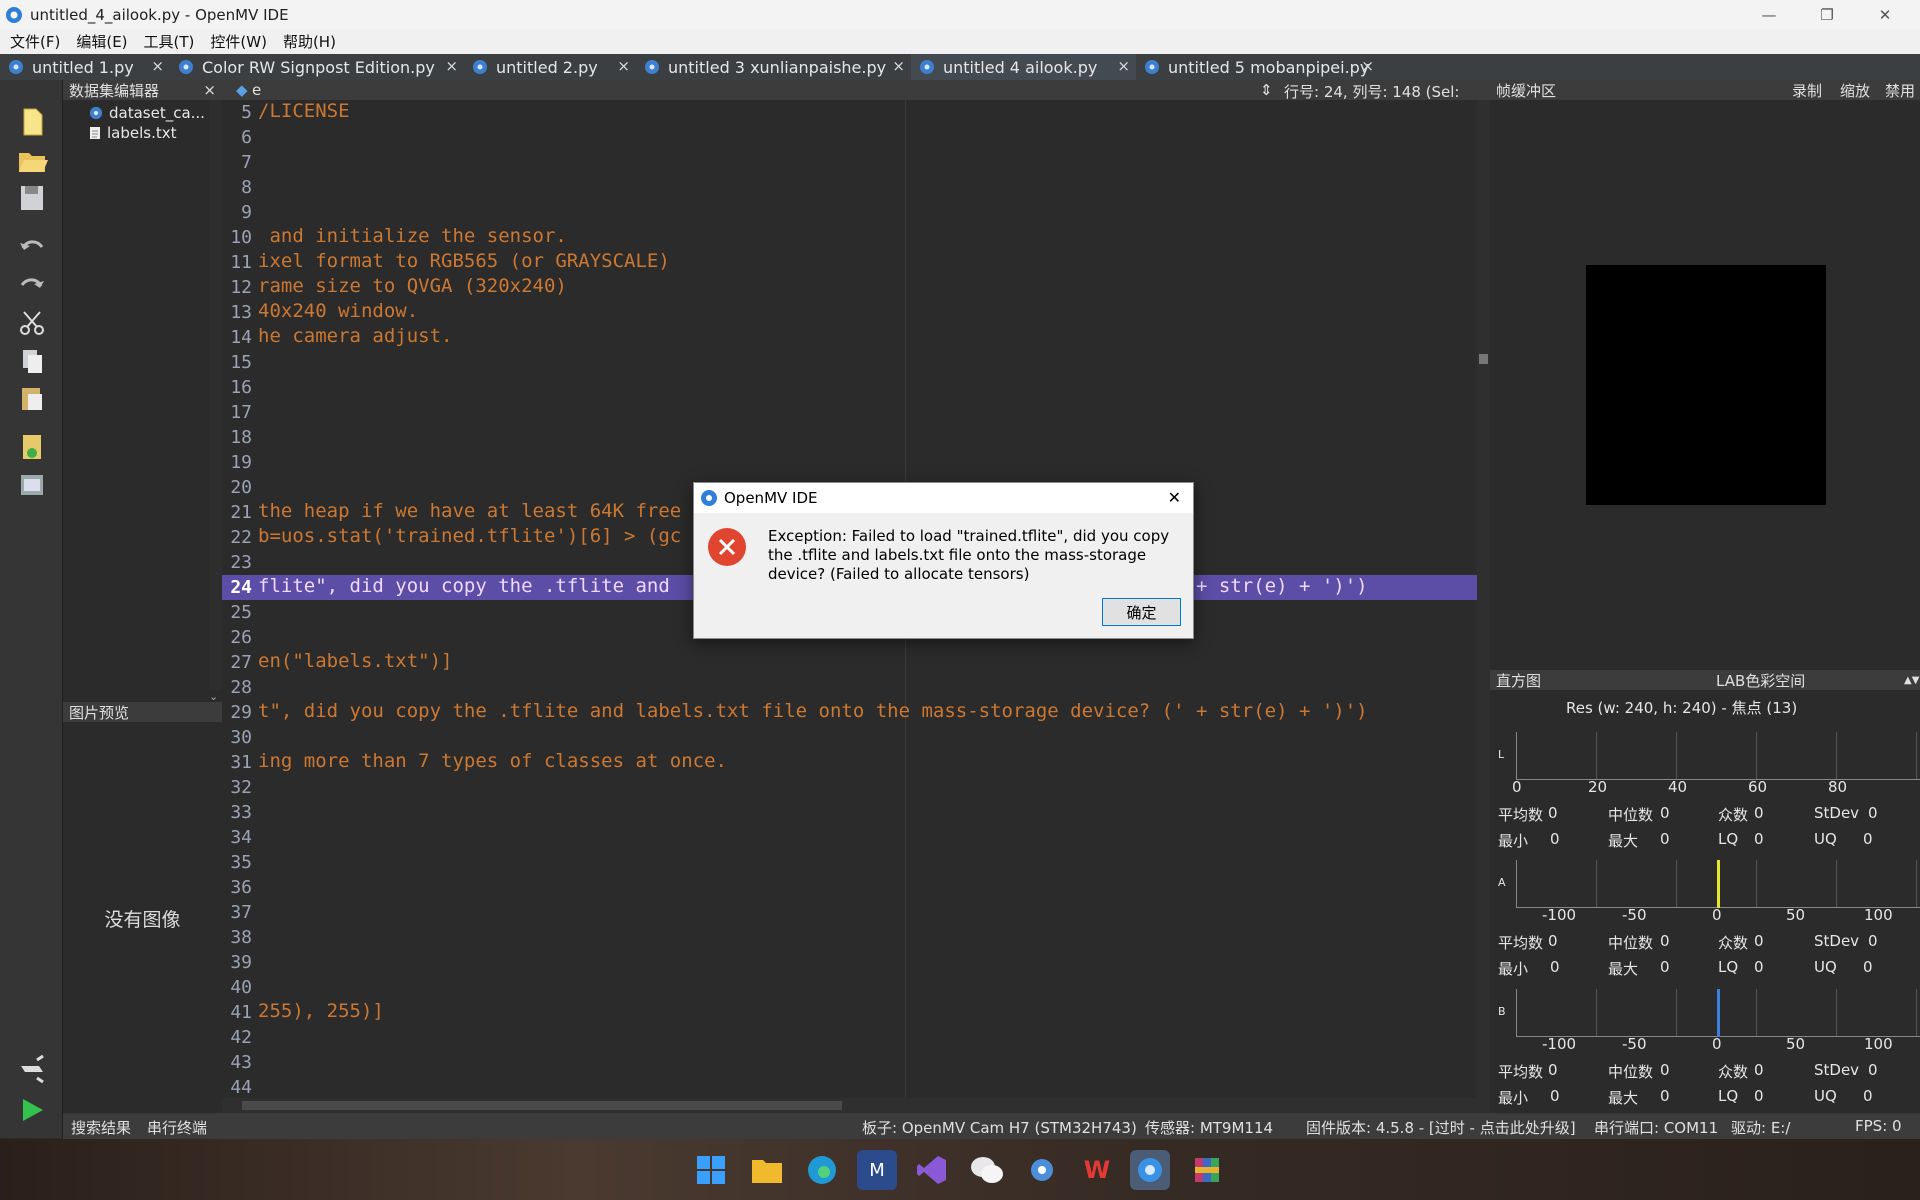 Image resolution: width=1920 pixels, height=1200 pixels. What do you see at coordinates (241, 287) in the screenshot?
I see `line-number: 12` at bounding box center [241, 287].